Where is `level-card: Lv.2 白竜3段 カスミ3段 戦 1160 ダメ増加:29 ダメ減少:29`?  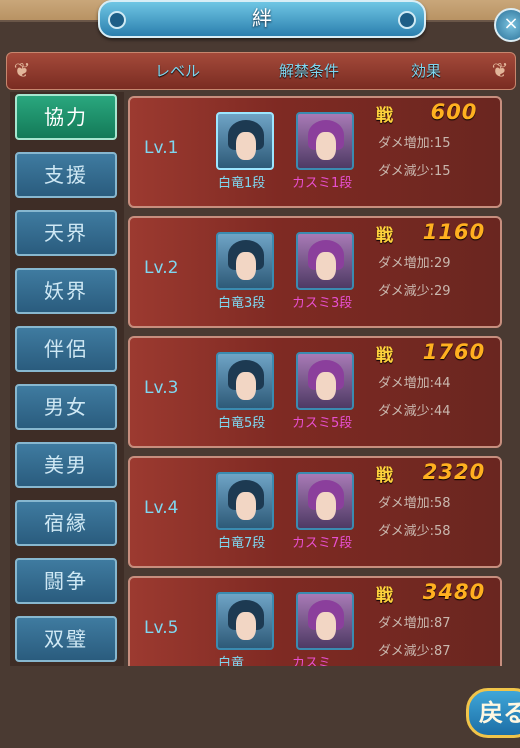
level-card: Lv.2 白竜3段 カスミ3段 戦 1160 ダメ増加:29 ダメ減少:29 is located at coordinates (315, 272).